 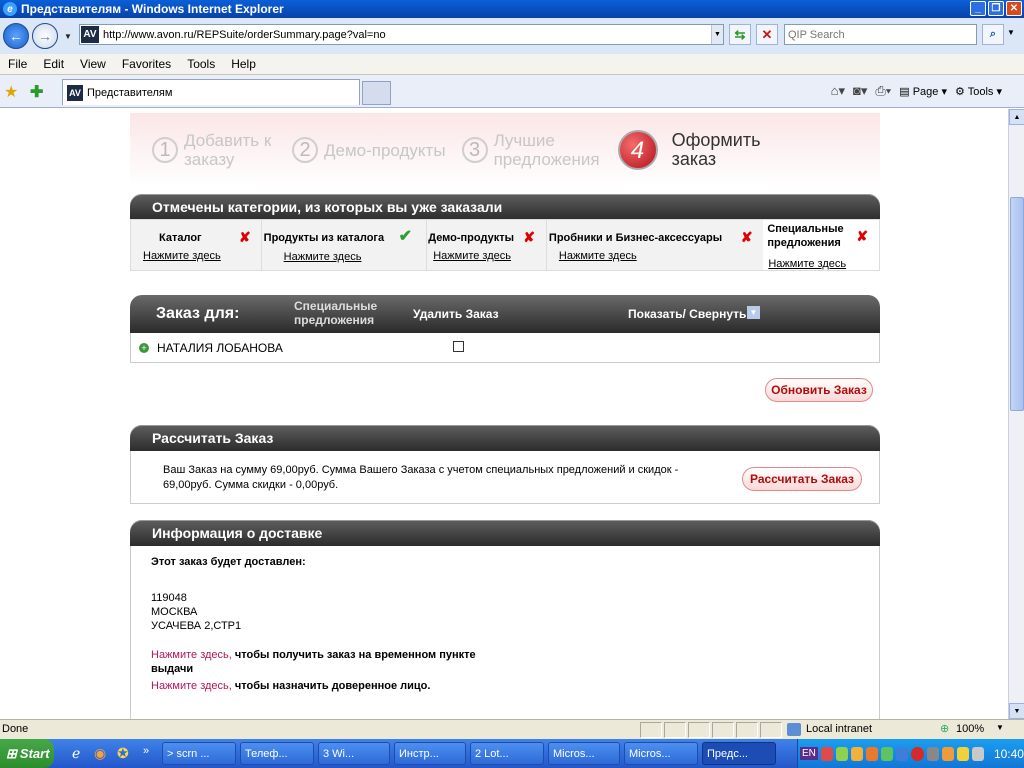 What do you see at coordinates (1017, 304) in the screenshot?
I see `scroll-thumb` at bounding box center [1017, 304].